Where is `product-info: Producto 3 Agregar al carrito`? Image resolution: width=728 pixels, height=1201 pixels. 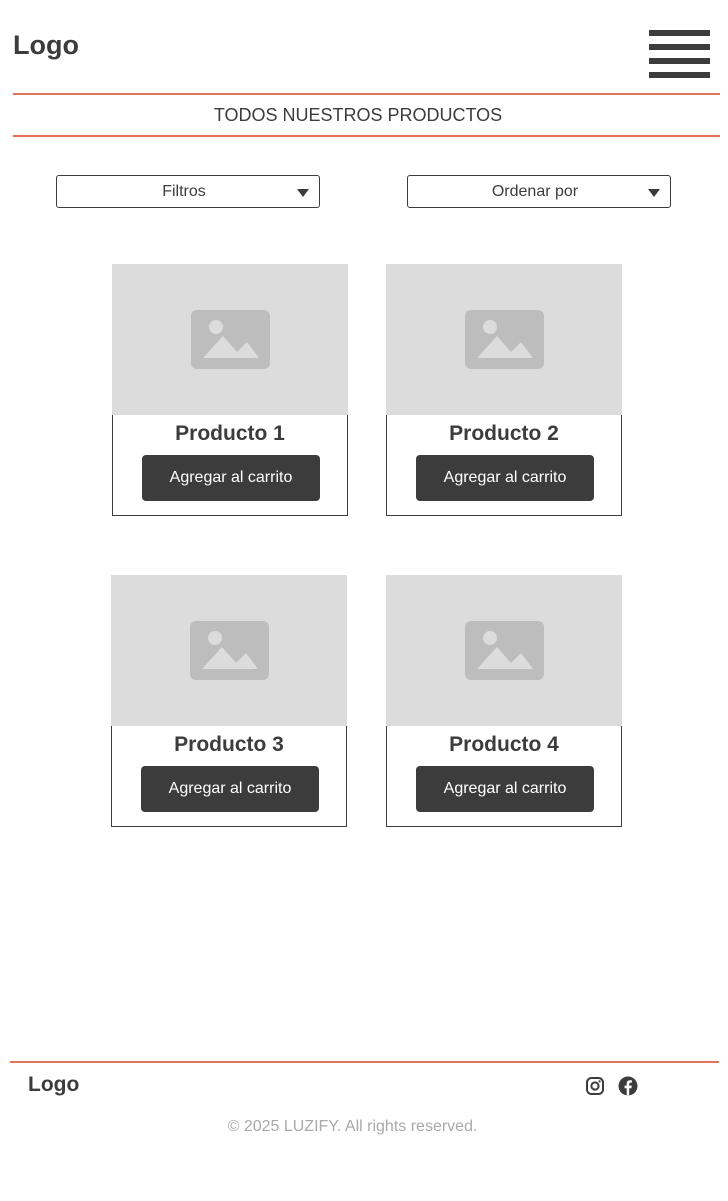
product-info: Producto 3 Agregar al carrito is located at coordinates (229, 776).